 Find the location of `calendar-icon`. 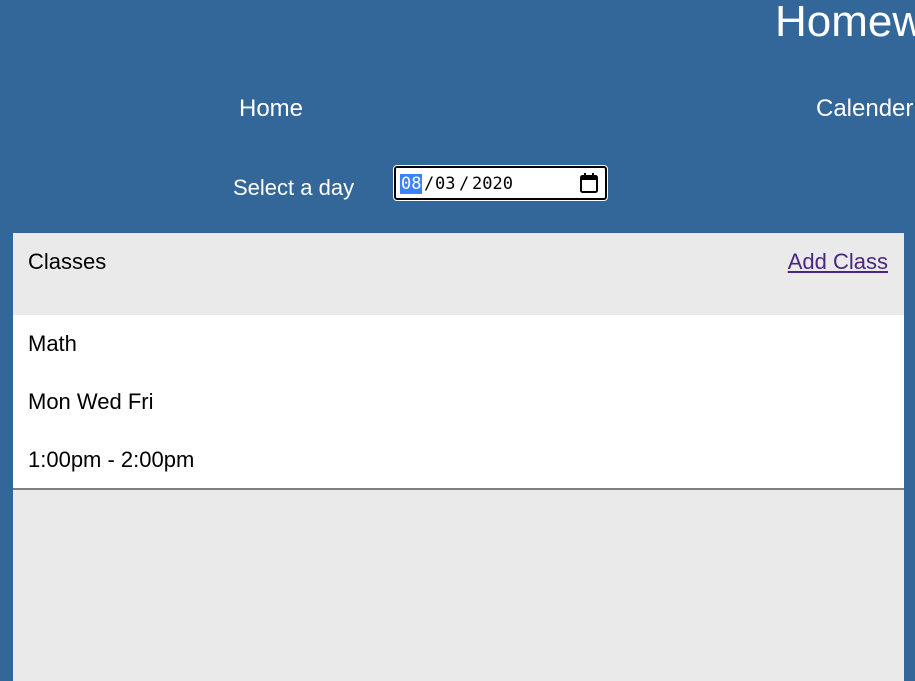

calendar-icon is located at coordinates (589, 183).